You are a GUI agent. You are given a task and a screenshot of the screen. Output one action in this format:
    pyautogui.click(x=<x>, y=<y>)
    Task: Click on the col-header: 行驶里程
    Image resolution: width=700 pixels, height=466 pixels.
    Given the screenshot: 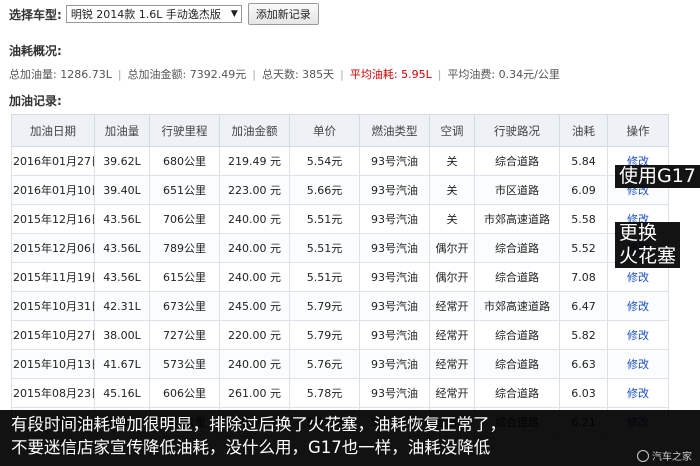 What is the action you would take?
    pyautogui.click(x=184, y=130)
    